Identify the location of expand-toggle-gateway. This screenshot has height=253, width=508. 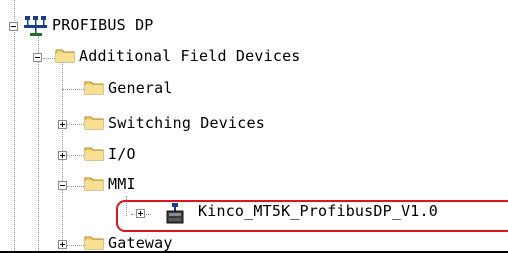
(62, 244).